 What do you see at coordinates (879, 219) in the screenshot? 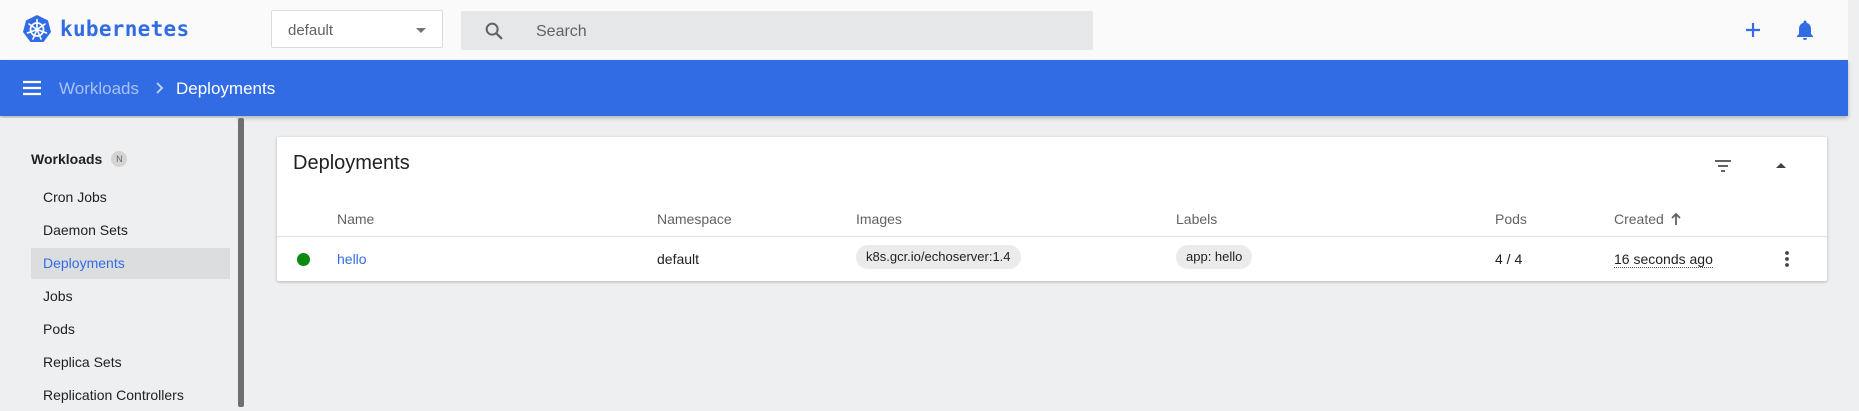
I see `column-header-images: Images` at bounding box center [879, 219].